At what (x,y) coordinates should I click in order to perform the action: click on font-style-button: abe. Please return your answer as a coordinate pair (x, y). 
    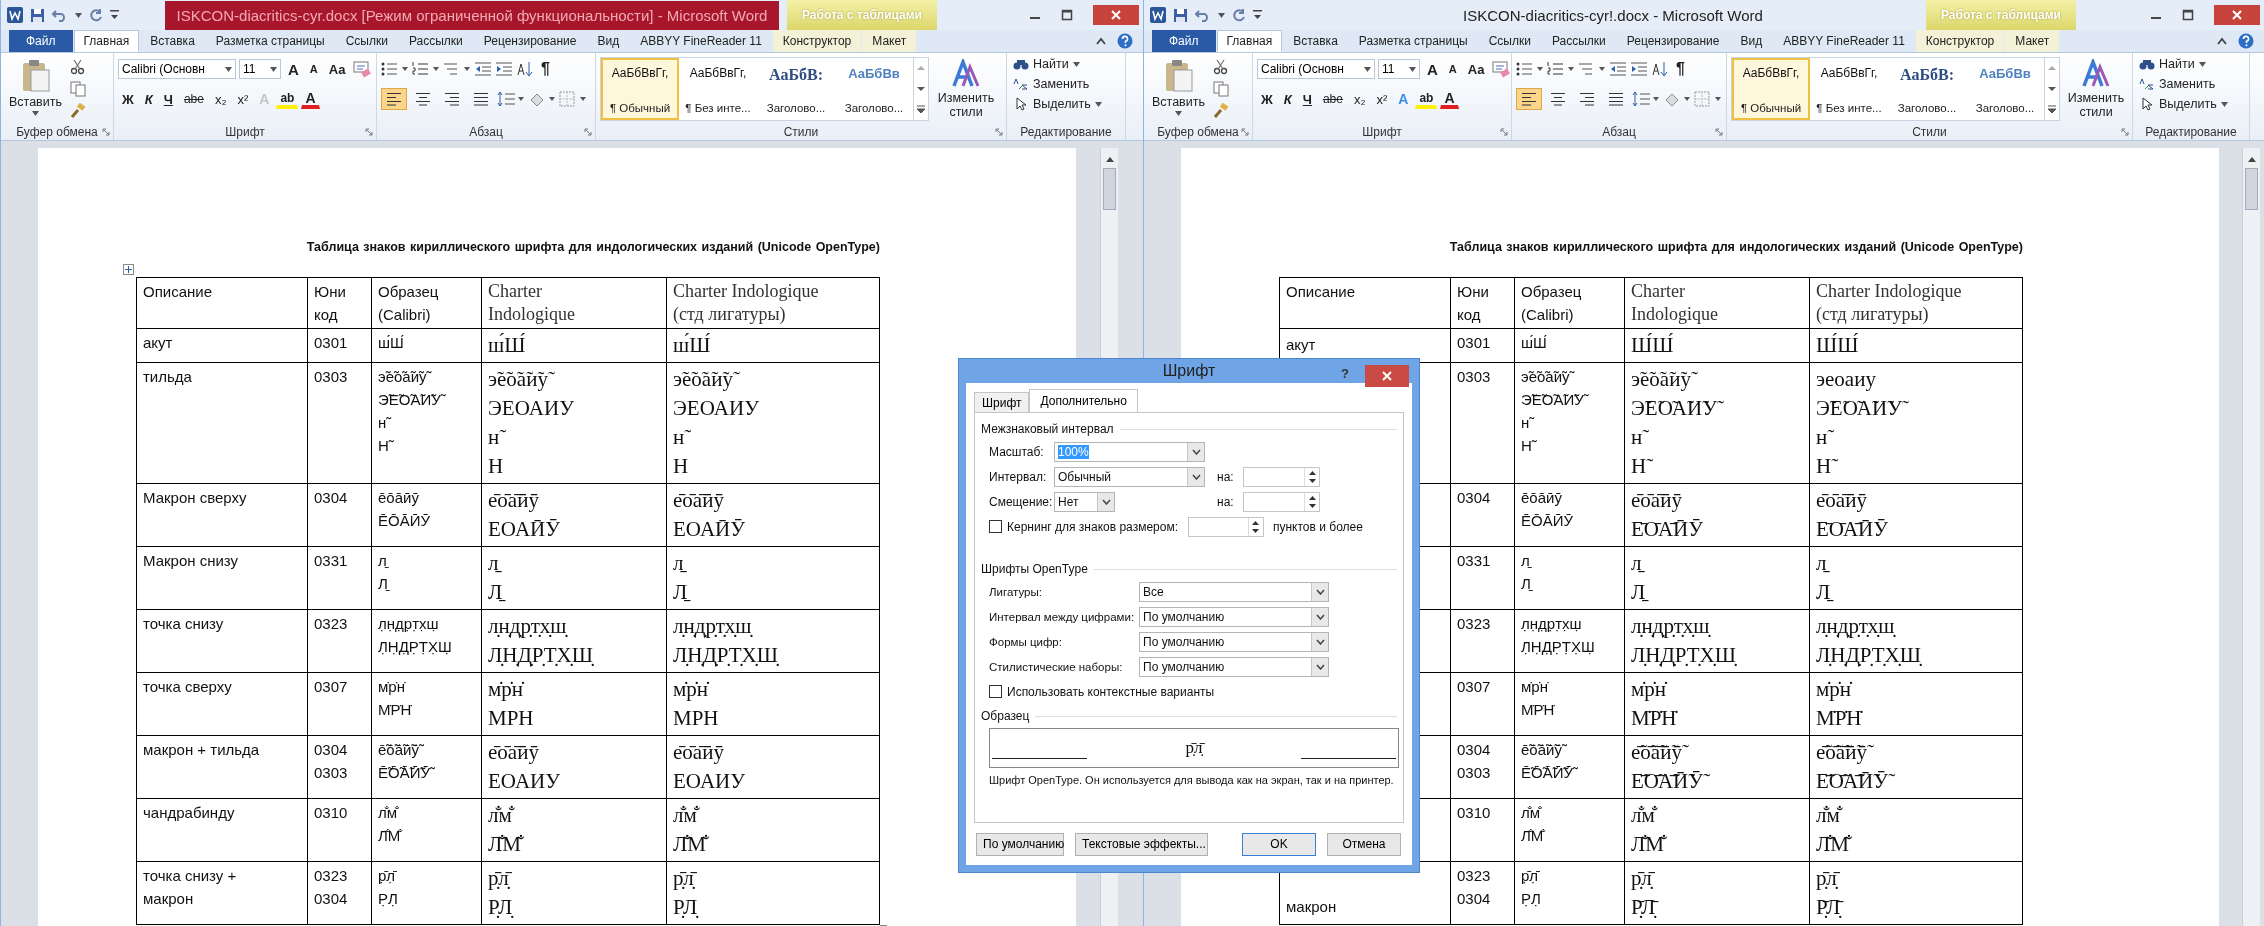
    Looking at the image, I should click on (1332, 99).